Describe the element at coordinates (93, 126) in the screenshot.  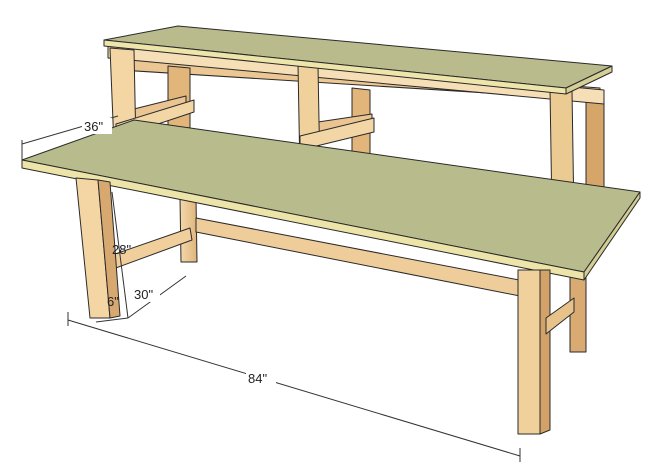
I see `dimension-label-36: 36"` at that location.